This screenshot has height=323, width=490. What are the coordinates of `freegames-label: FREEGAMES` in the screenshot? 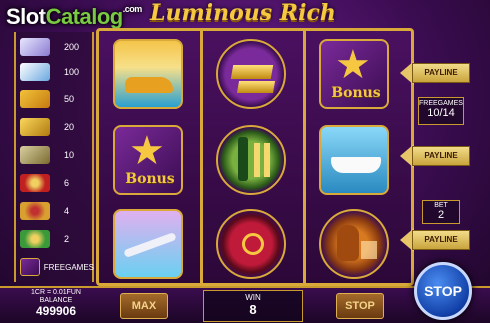 It's located at (441, 103).